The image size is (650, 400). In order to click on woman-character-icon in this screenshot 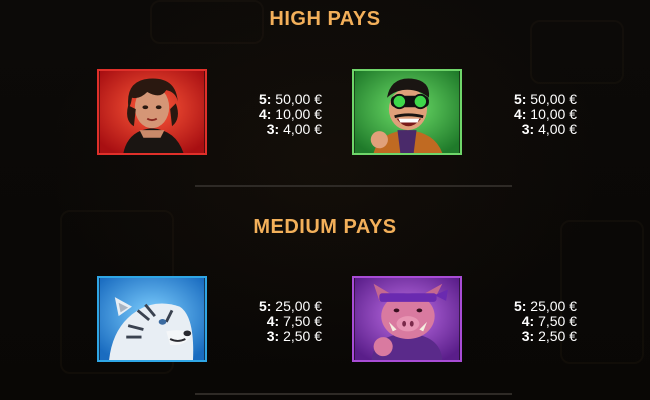, I will do `click(152, 112)`.